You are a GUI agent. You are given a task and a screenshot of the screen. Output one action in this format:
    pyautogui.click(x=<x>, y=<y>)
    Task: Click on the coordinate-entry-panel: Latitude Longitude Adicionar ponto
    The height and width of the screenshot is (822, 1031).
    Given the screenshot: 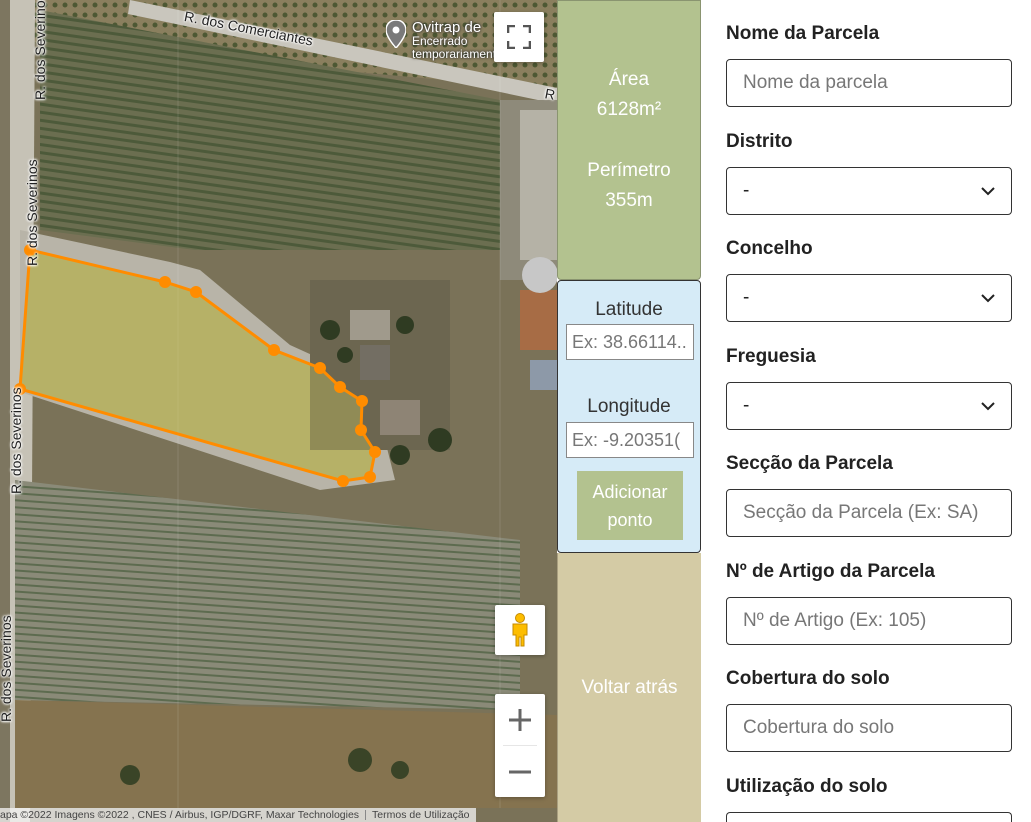 What is the action you would take?
    pyautogui.click(x=629, y=416)
    